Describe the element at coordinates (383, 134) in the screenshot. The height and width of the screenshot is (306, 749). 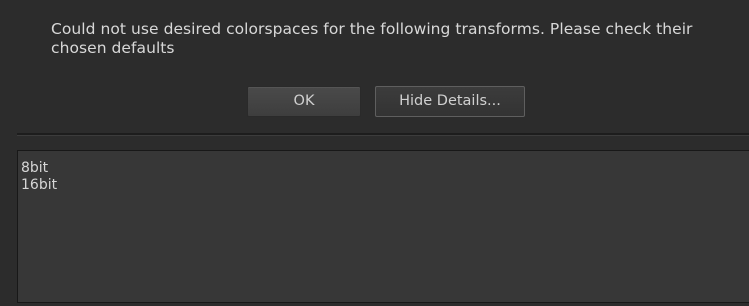
I see `dialog-divider` at that location.